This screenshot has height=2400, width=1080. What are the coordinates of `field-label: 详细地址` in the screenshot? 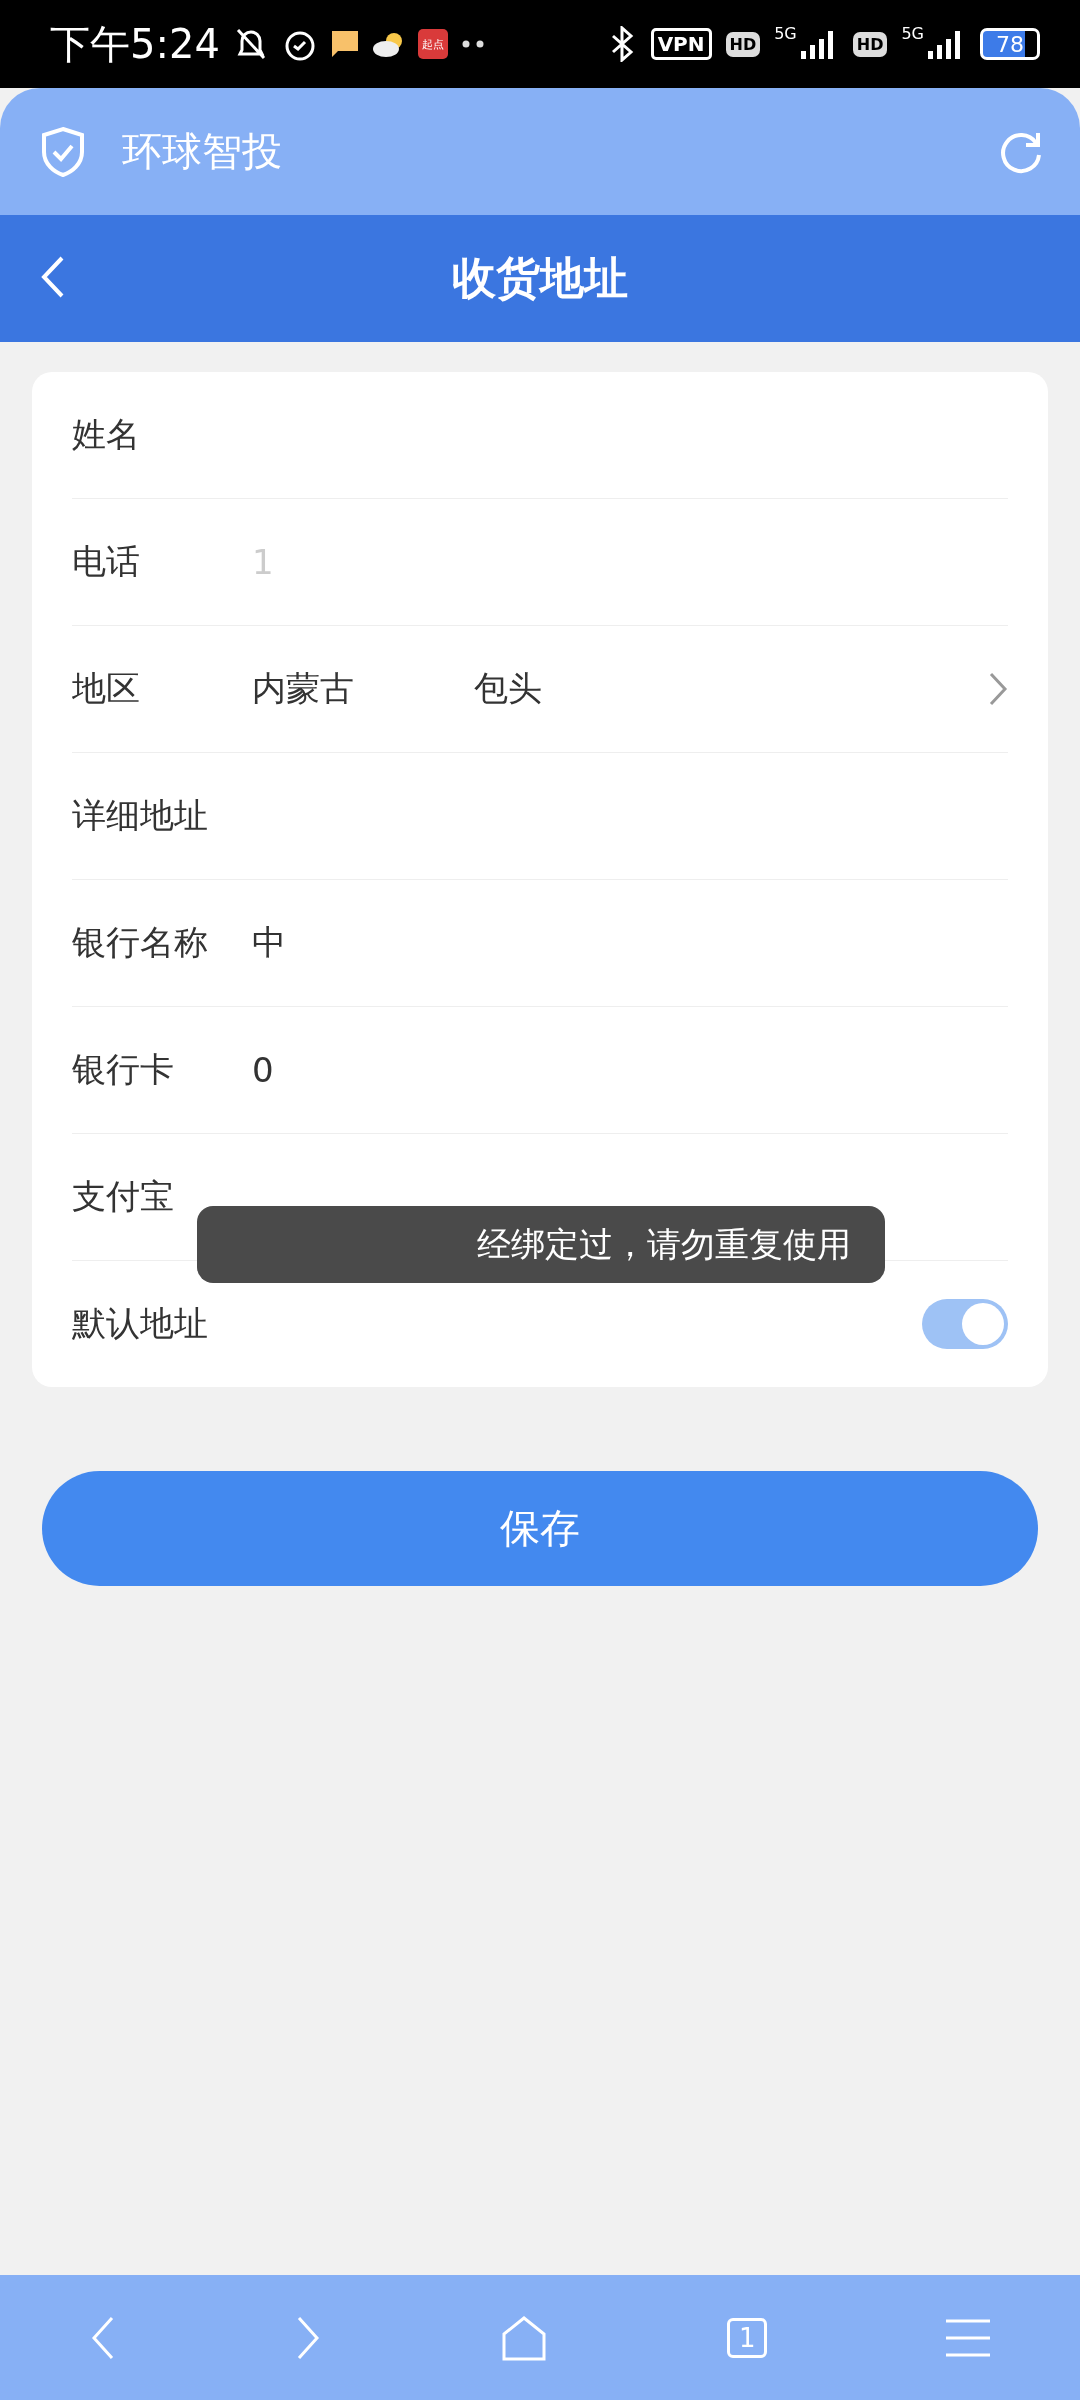 It's located at (140, 815).